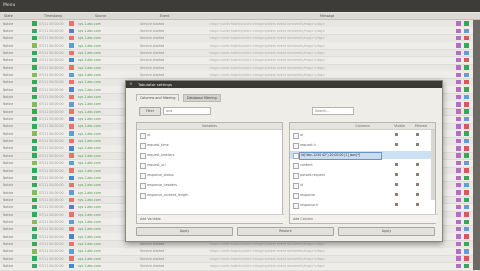  What do you see at coordinates (202, 98) in the screenshot?
I see `tab-database: Database filtering` at bounding box center [202, 98].